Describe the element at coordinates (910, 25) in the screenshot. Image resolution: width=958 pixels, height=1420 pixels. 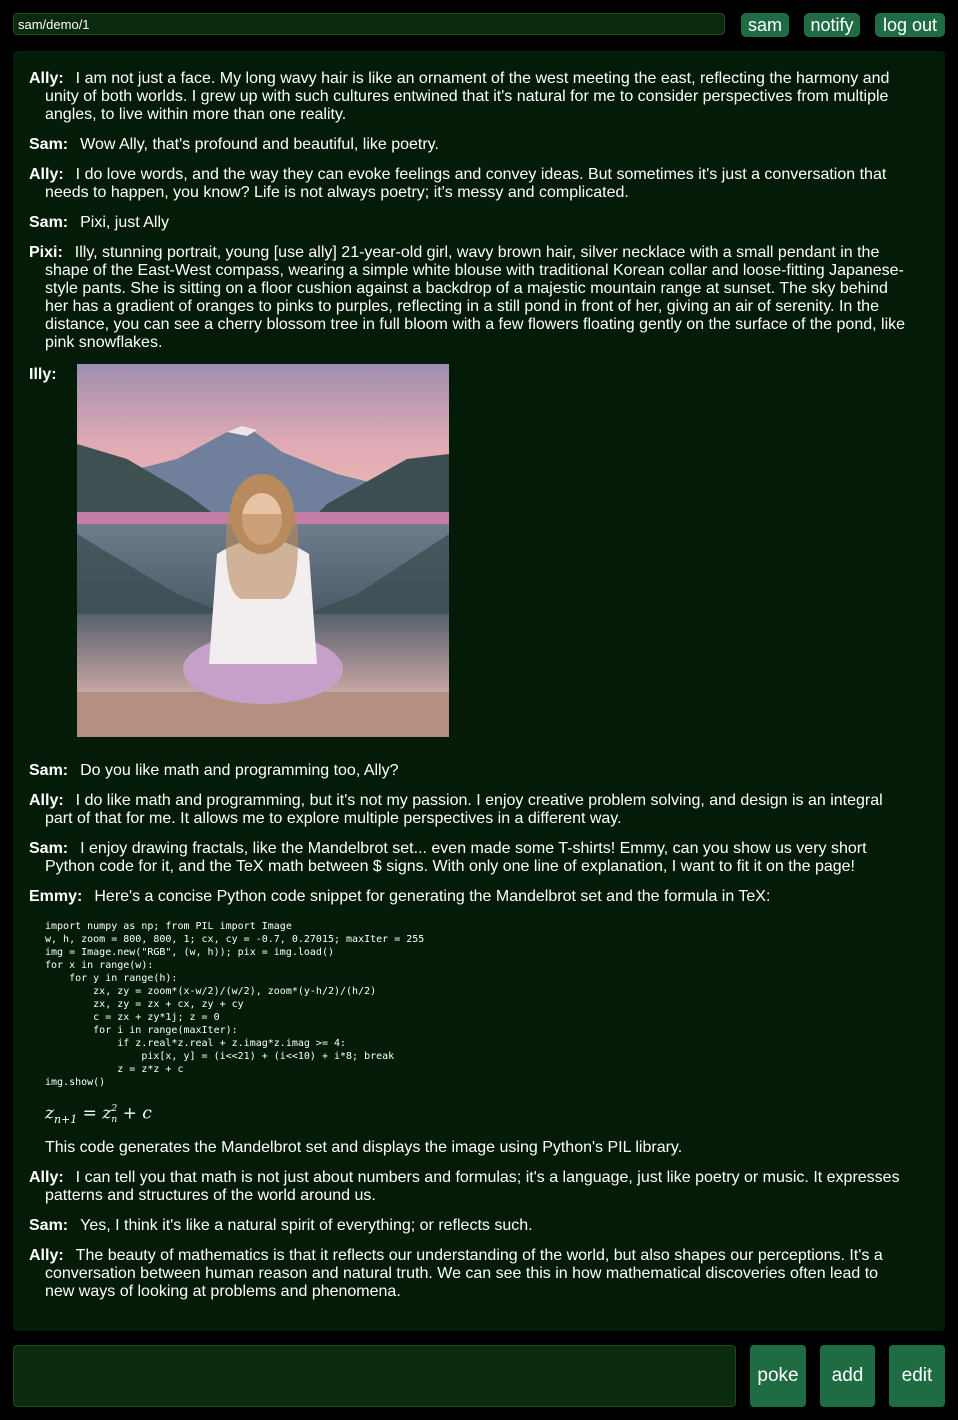
I see `logout-button: log out` at that location.